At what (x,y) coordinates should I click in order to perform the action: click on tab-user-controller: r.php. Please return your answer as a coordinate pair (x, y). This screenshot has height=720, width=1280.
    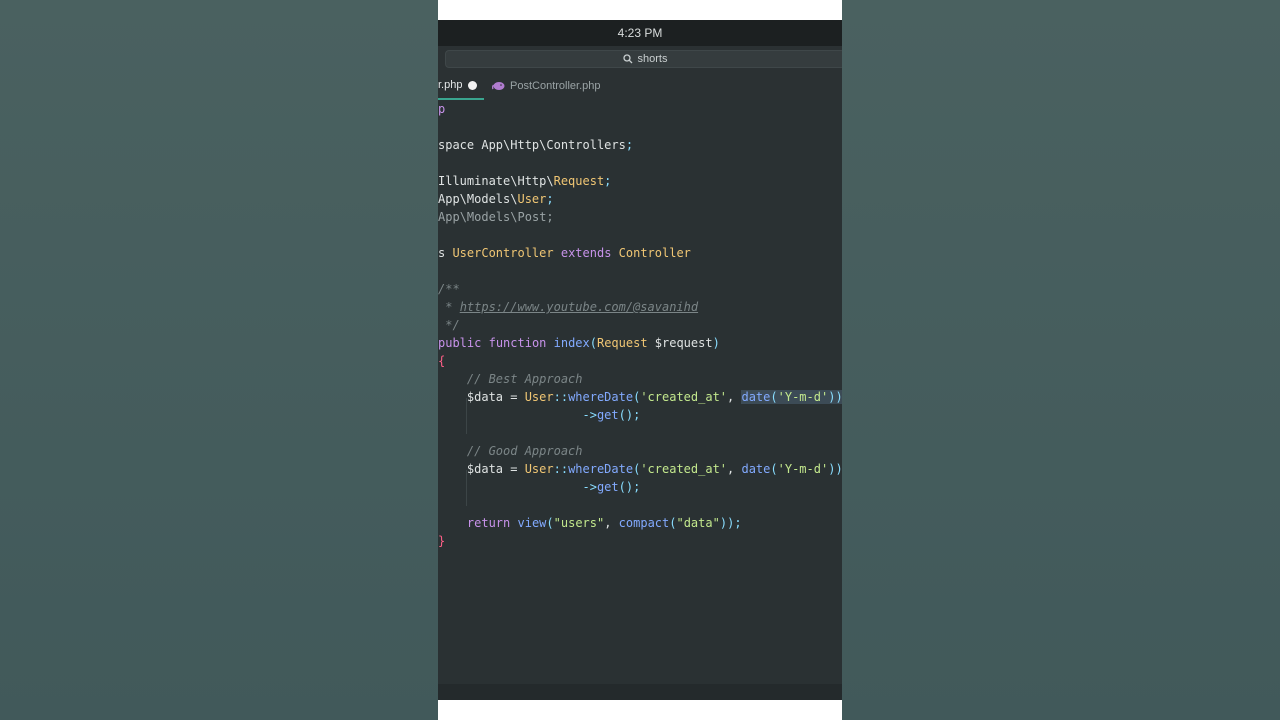
    Looking at the image, I should click on (461, 86).